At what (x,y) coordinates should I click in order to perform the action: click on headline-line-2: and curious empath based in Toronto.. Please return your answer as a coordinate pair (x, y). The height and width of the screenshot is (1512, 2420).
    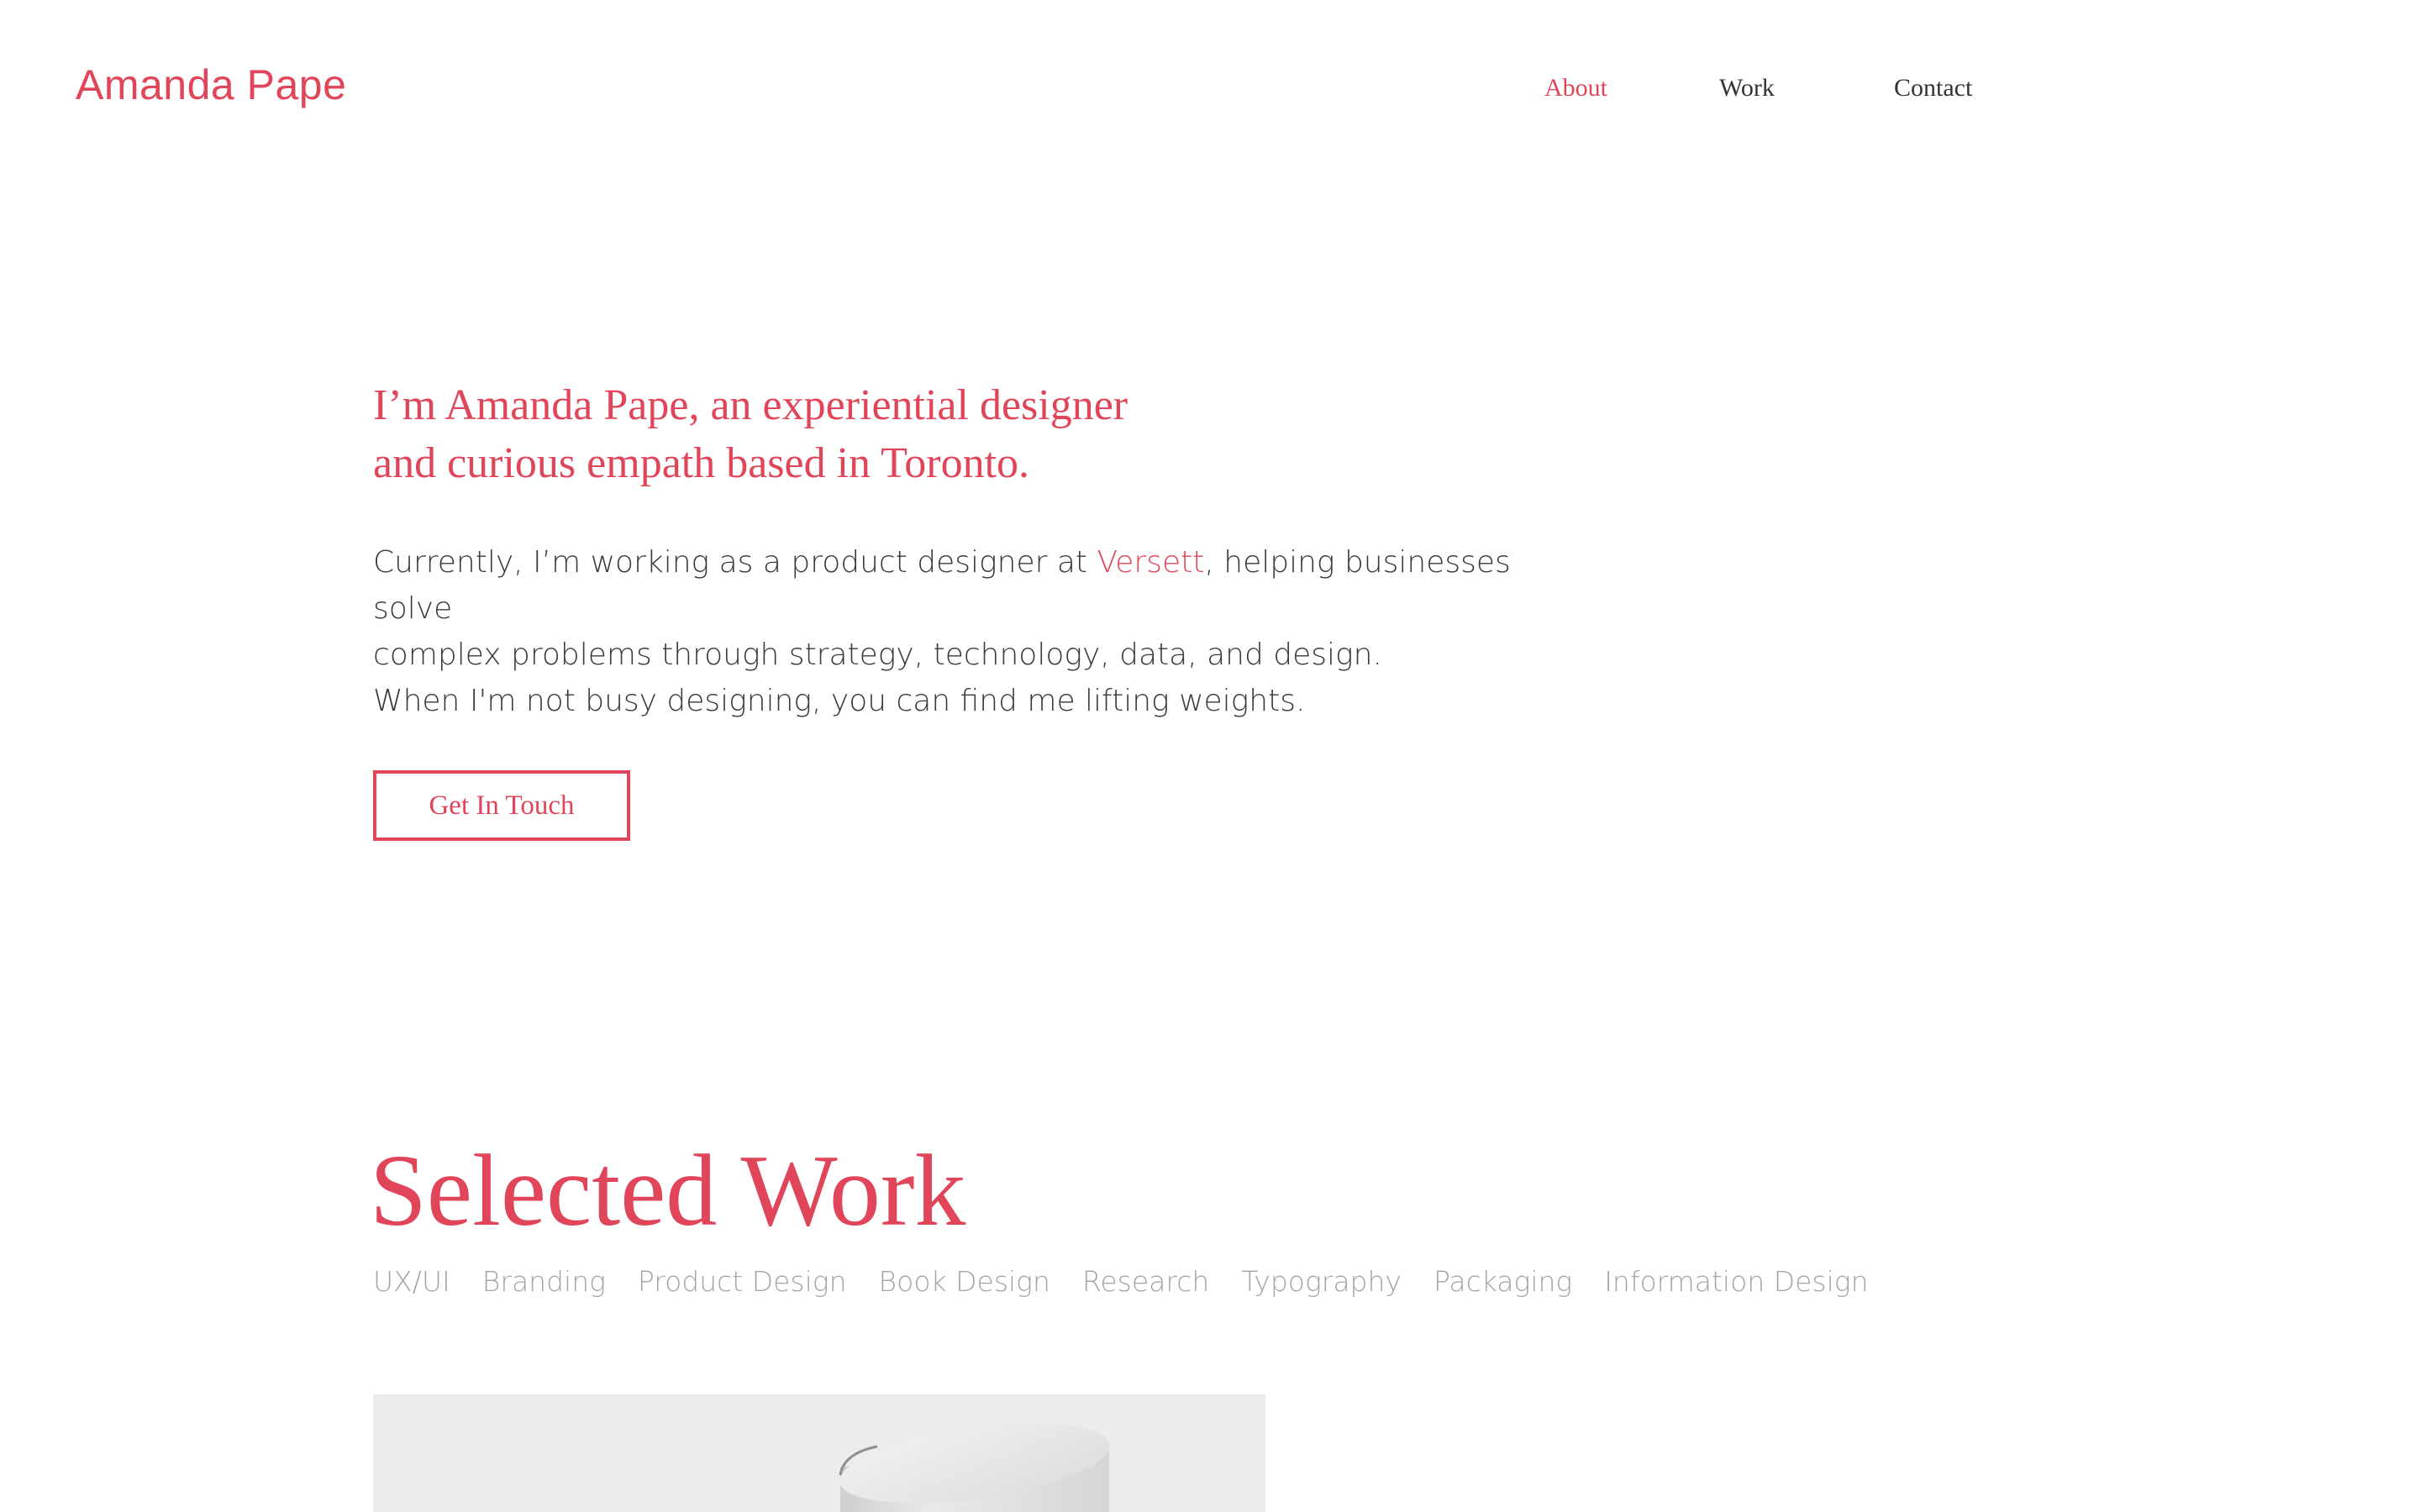
    Looking at the image, I should click on (702, 463).